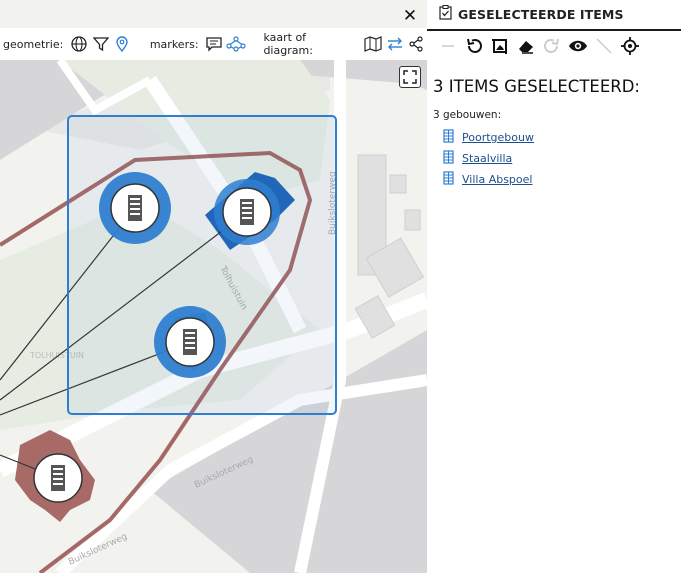 This screenshot has width=681, height=573. Describe the element at coordinates (373, 44) in the screenshot. I see `map-icon` at that location.